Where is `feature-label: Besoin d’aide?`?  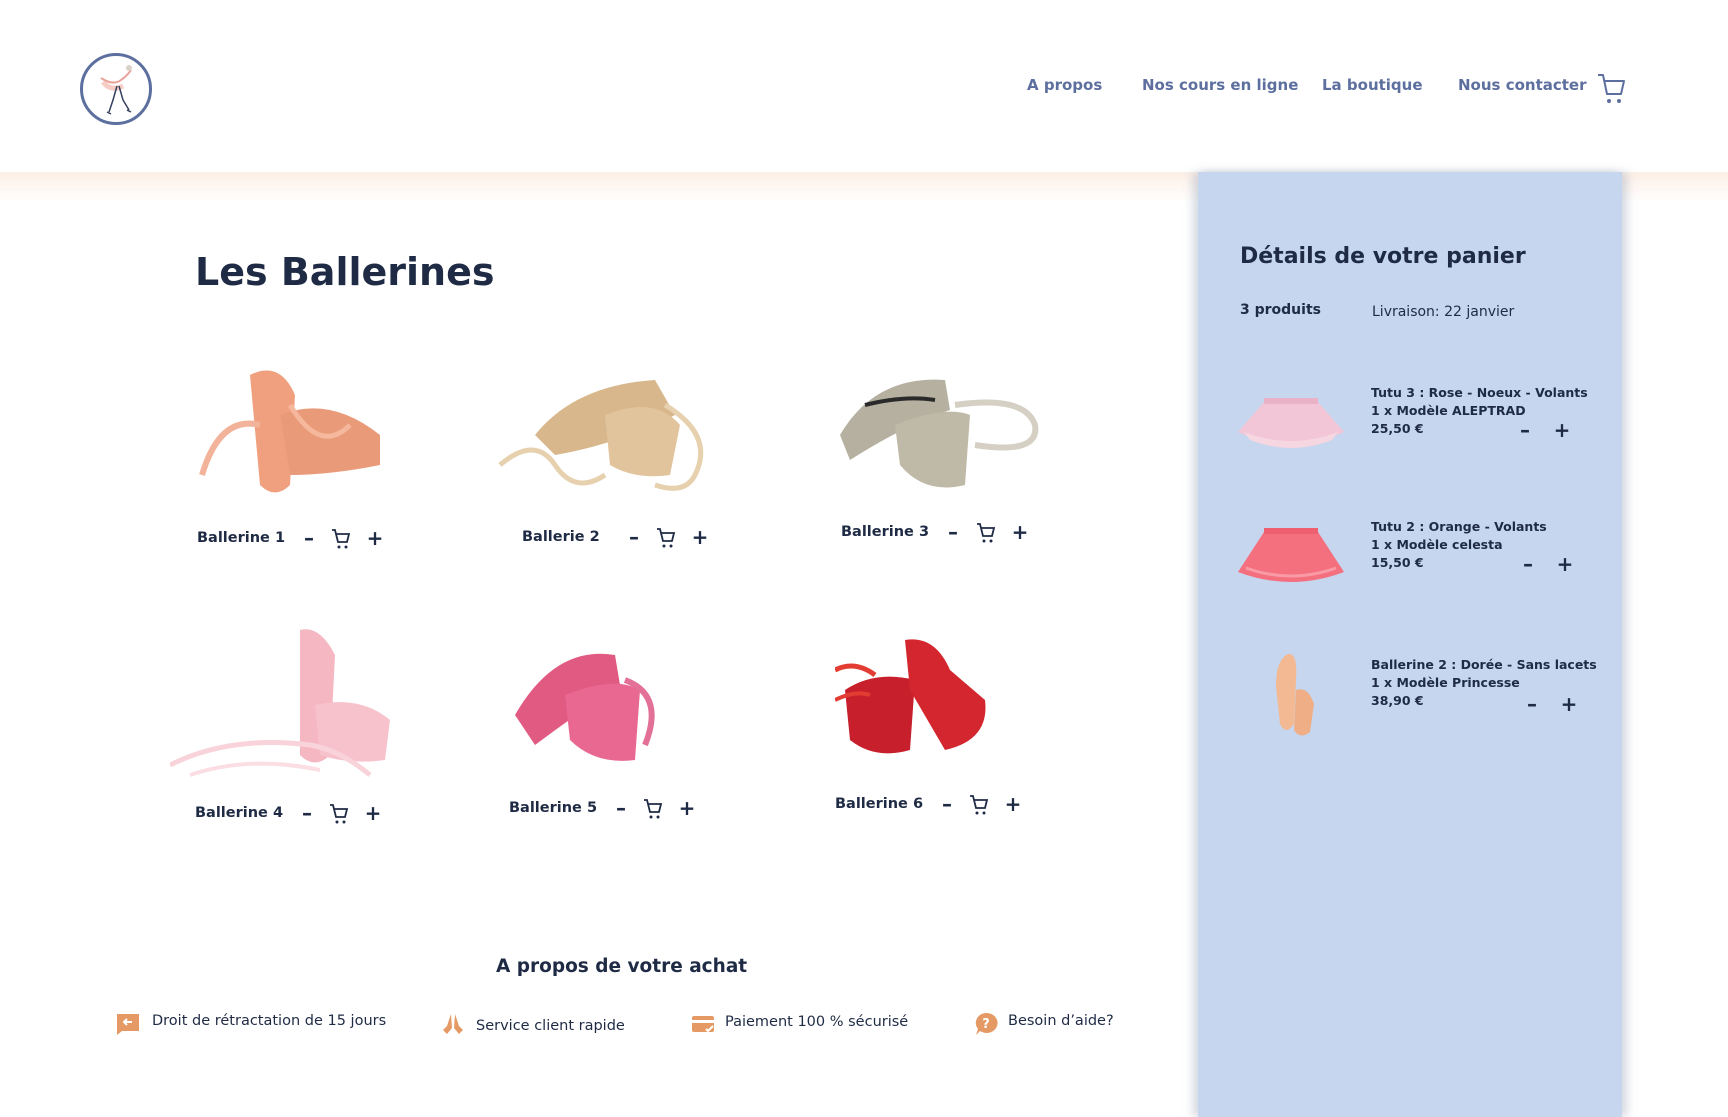
feature-label: Besoin d’aide? is located at coordinates (1061, 1021).